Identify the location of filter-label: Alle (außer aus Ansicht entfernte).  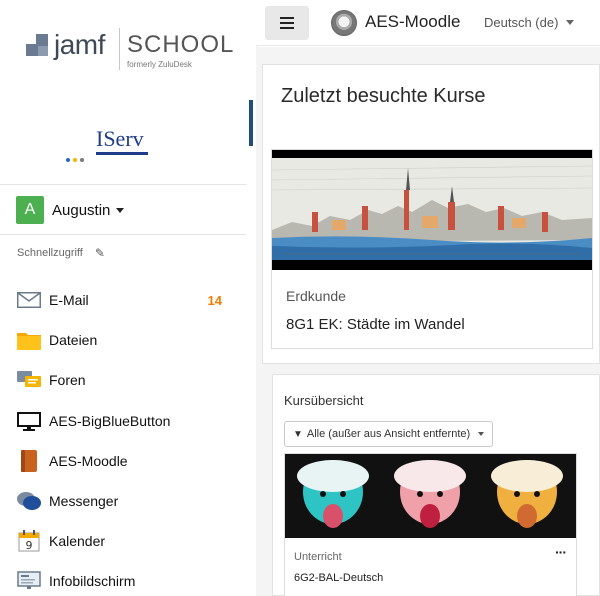
(388, 434).